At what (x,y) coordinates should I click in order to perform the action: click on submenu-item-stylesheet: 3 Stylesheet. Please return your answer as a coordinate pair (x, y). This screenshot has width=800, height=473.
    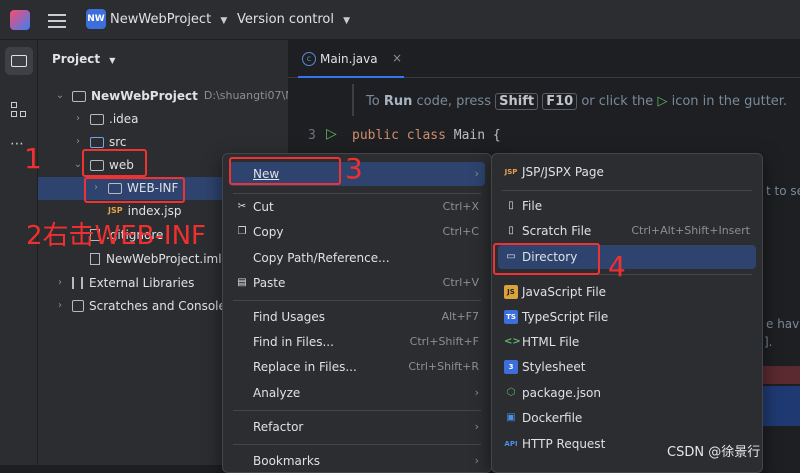
    Looking at the image, I should click on (627, 367).